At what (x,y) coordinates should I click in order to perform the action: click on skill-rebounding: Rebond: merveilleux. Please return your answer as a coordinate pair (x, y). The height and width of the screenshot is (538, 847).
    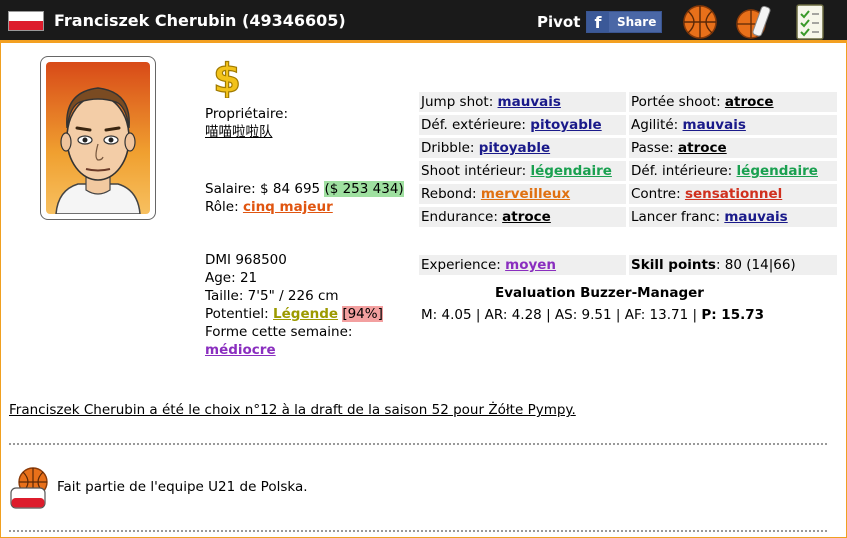
    Looking at the image, I should click on (522, 194).